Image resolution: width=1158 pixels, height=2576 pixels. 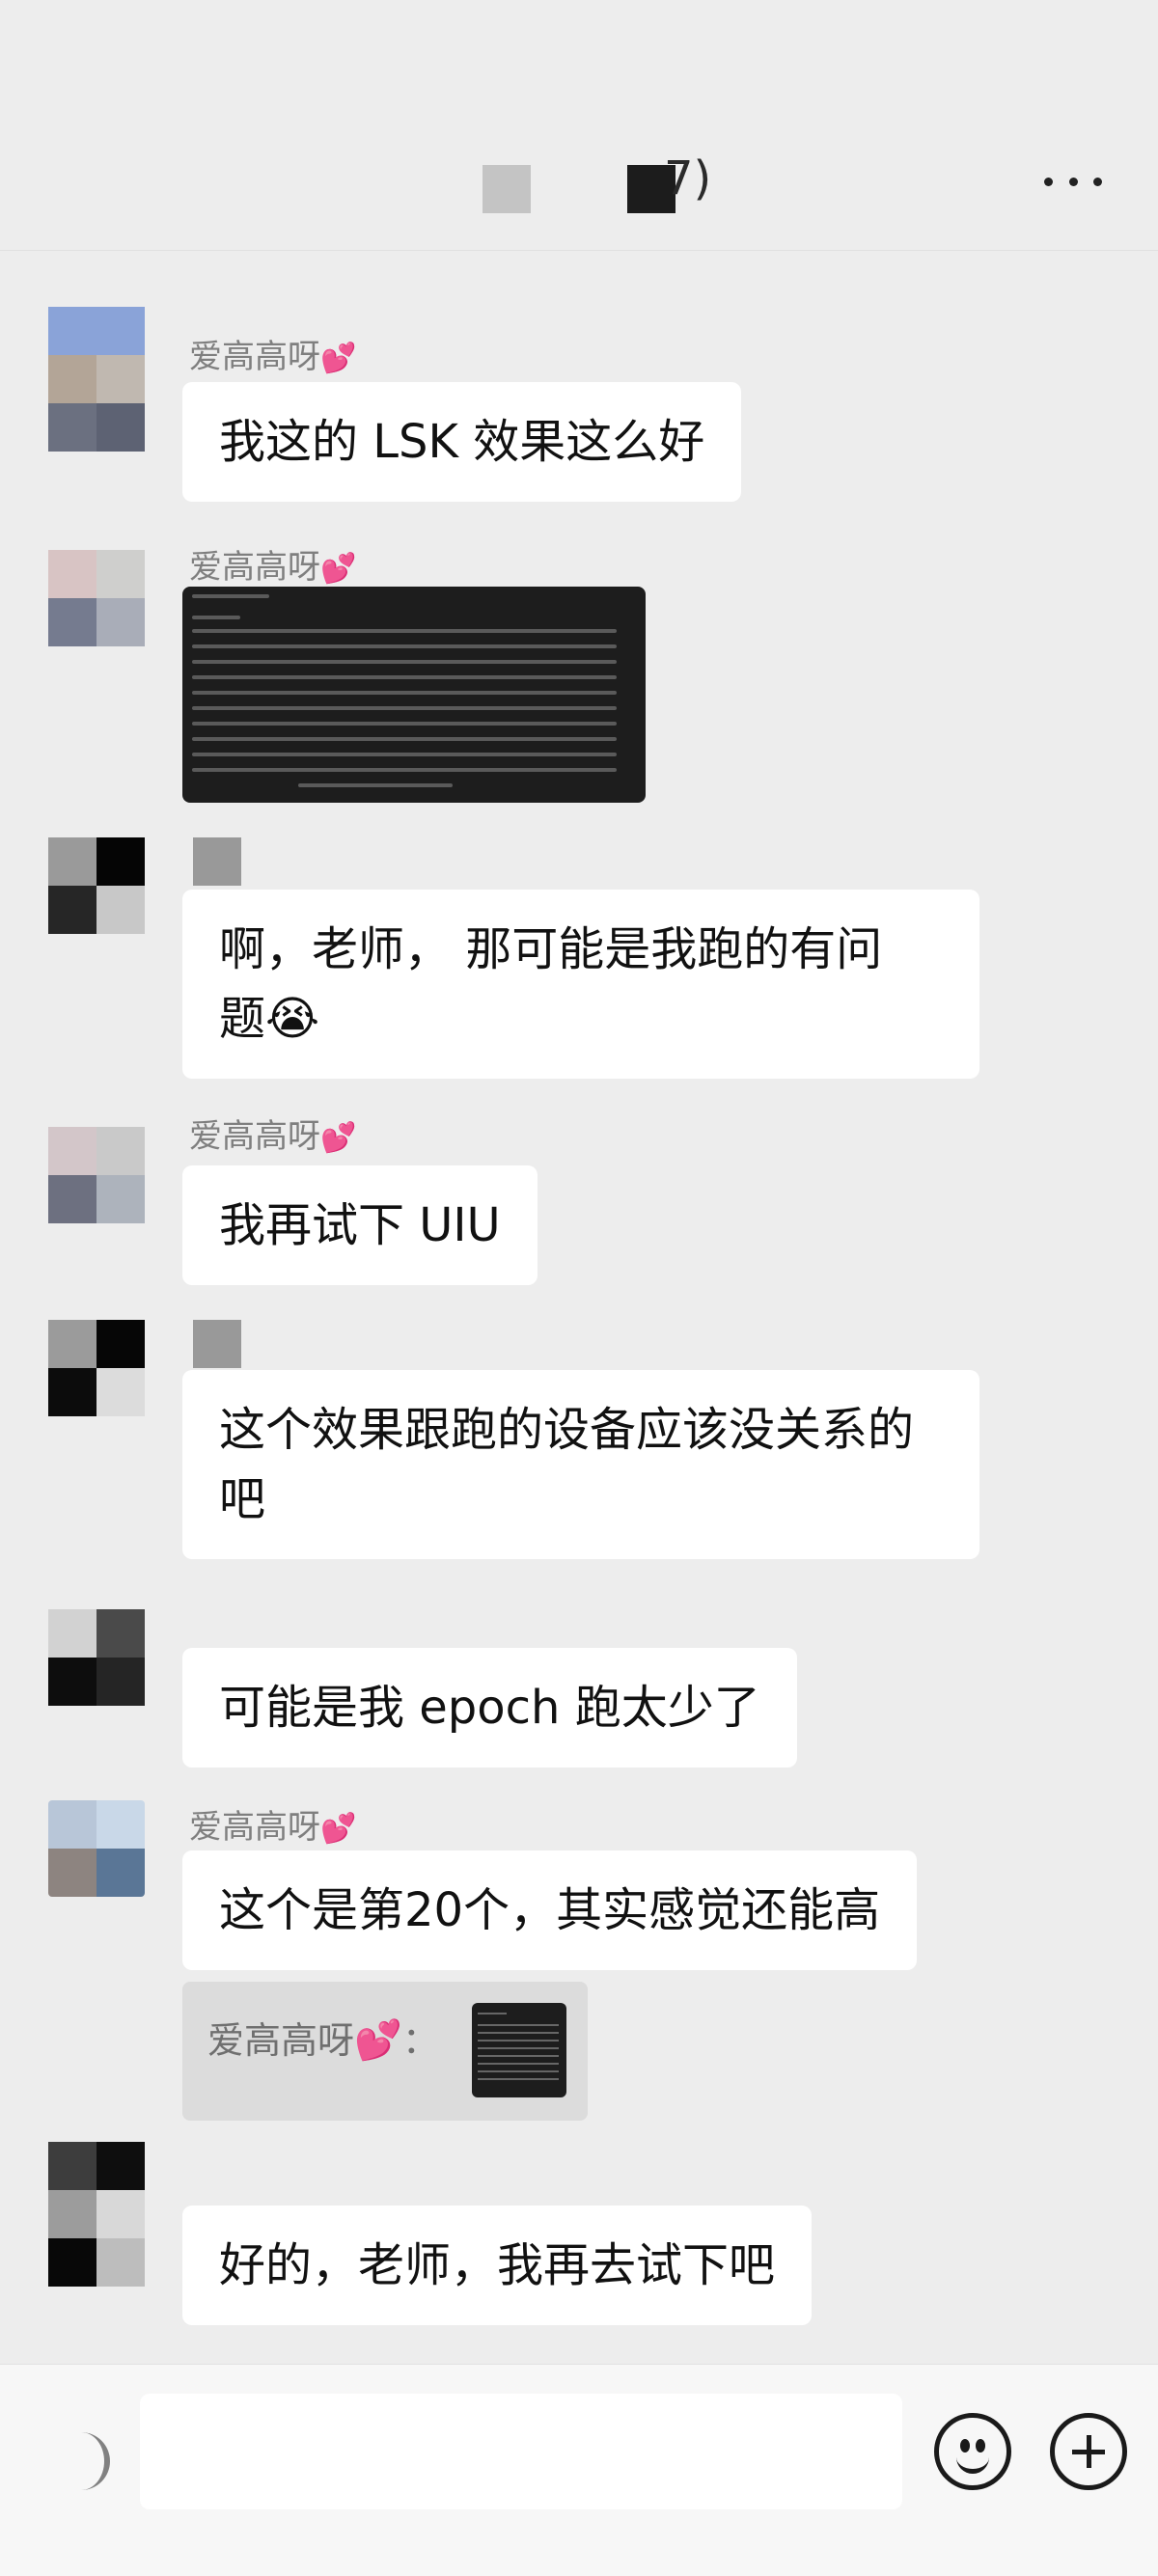 What do you see at coordinates (688, 178) in the screenshot?
I see `title-member-count: 7)` at bounding box center [688, 178].